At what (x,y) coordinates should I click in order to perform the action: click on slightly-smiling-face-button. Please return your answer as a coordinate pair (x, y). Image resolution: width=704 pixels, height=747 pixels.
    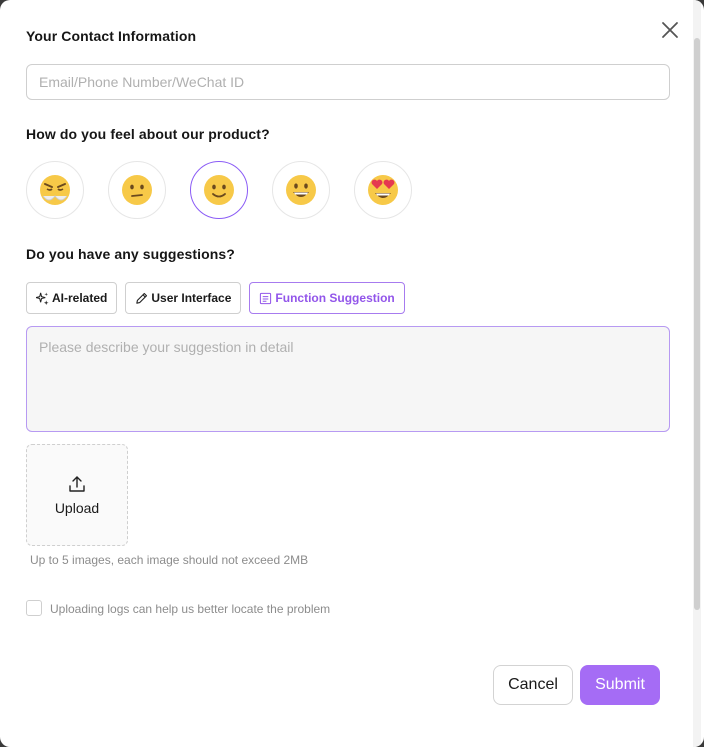
    Looking at the image, I should click on (219, 190).